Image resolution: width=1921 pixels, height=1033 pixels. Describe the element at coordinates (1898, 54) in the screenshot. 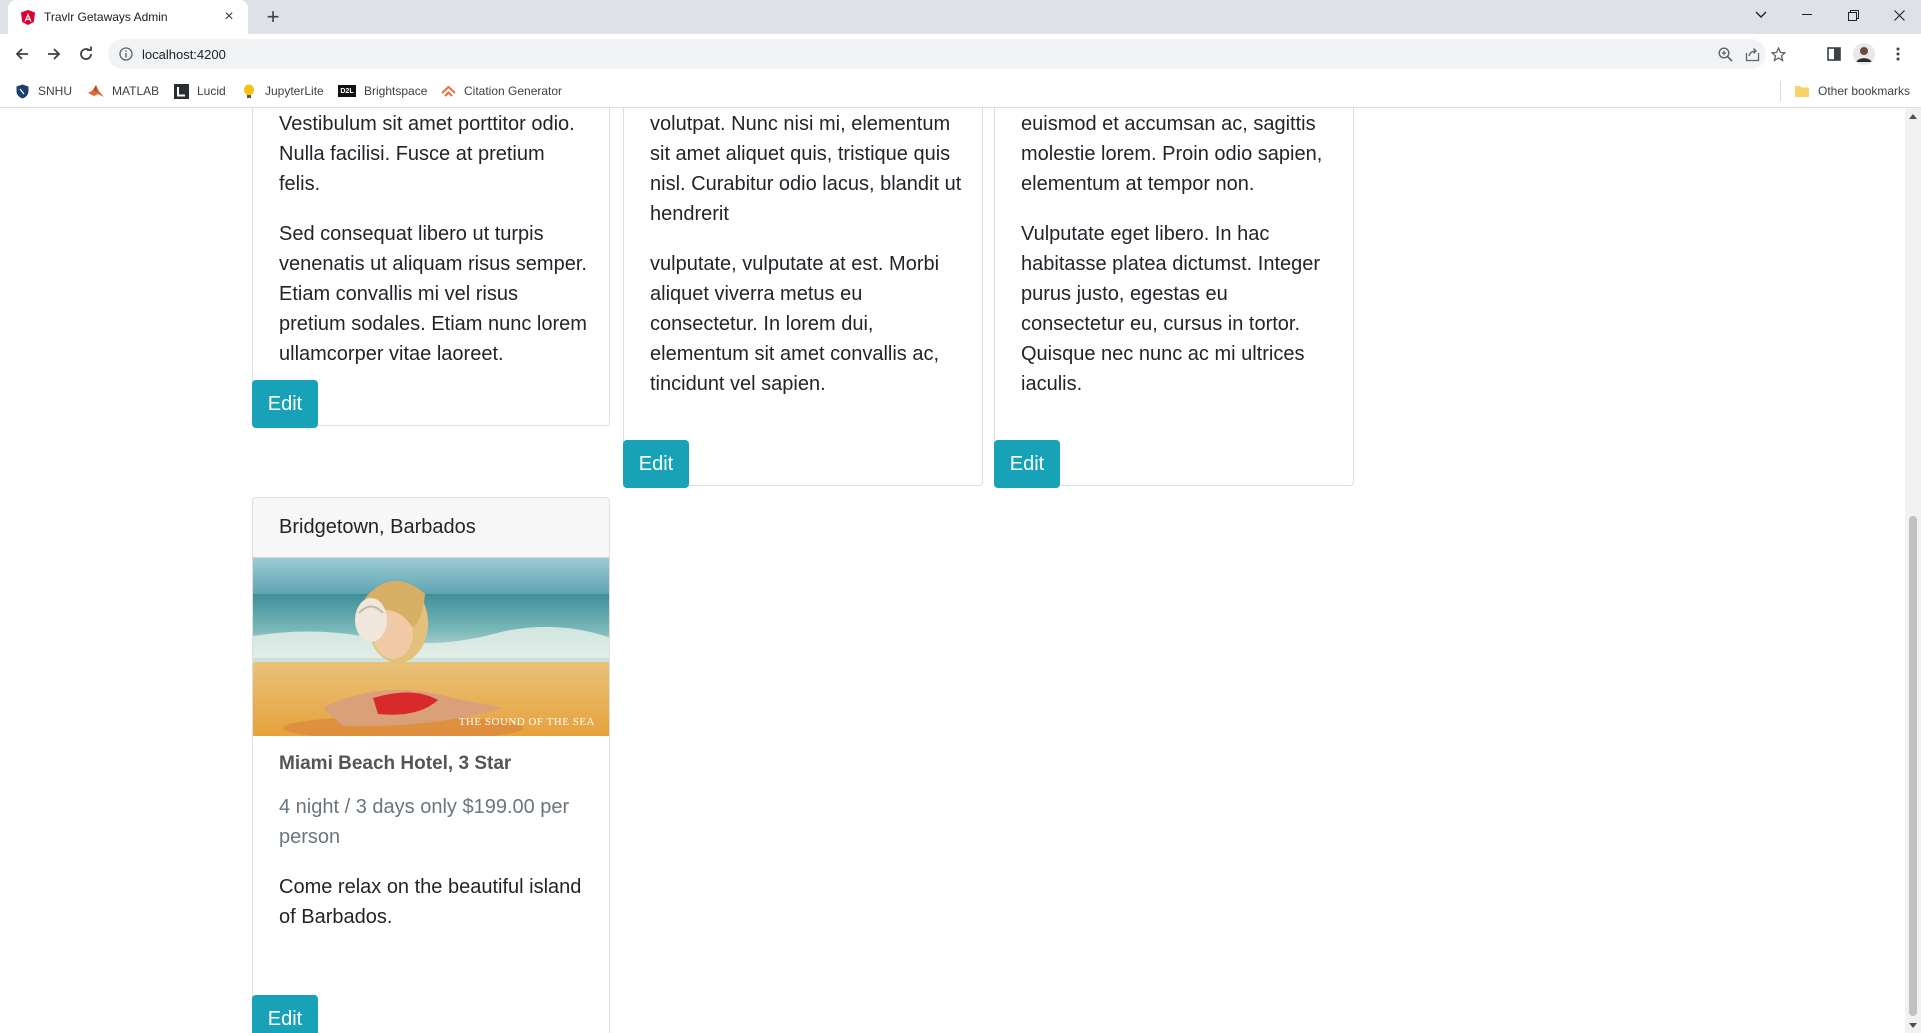

I see `chrome-menu-icon` at that location.